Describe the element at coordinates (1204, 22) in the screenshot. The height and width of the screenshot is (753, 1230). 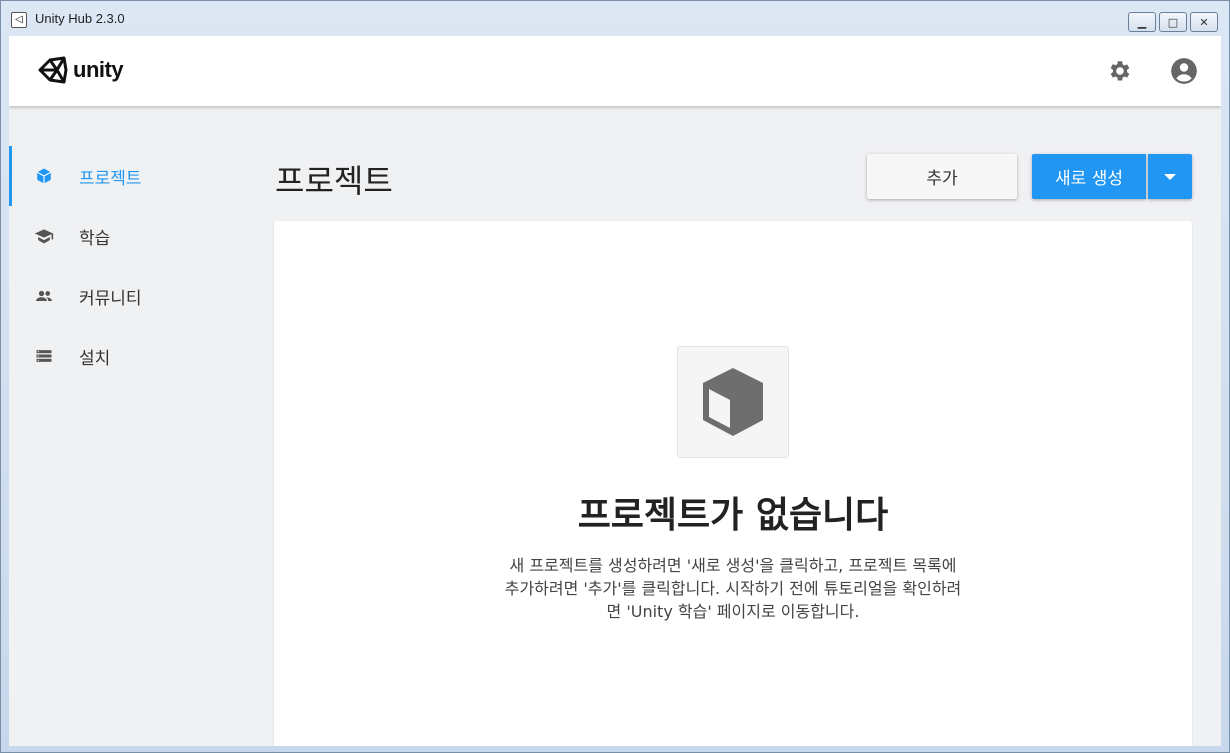
I see `close-button: ✕` at that location.